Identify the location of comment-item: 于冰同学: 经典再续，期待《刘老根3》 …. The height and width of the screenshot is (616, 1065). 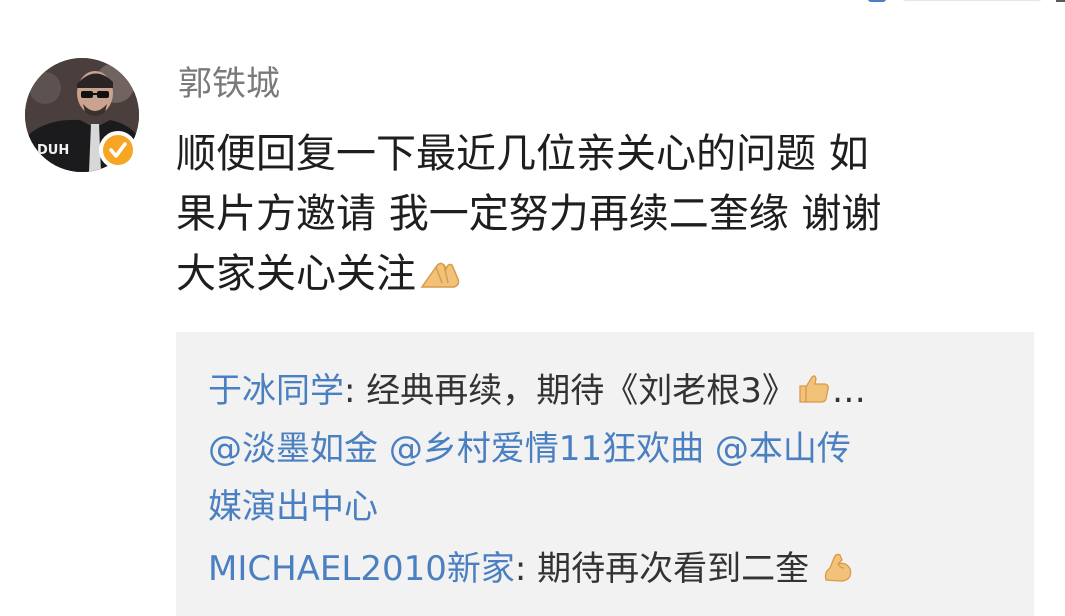
(537, 391).